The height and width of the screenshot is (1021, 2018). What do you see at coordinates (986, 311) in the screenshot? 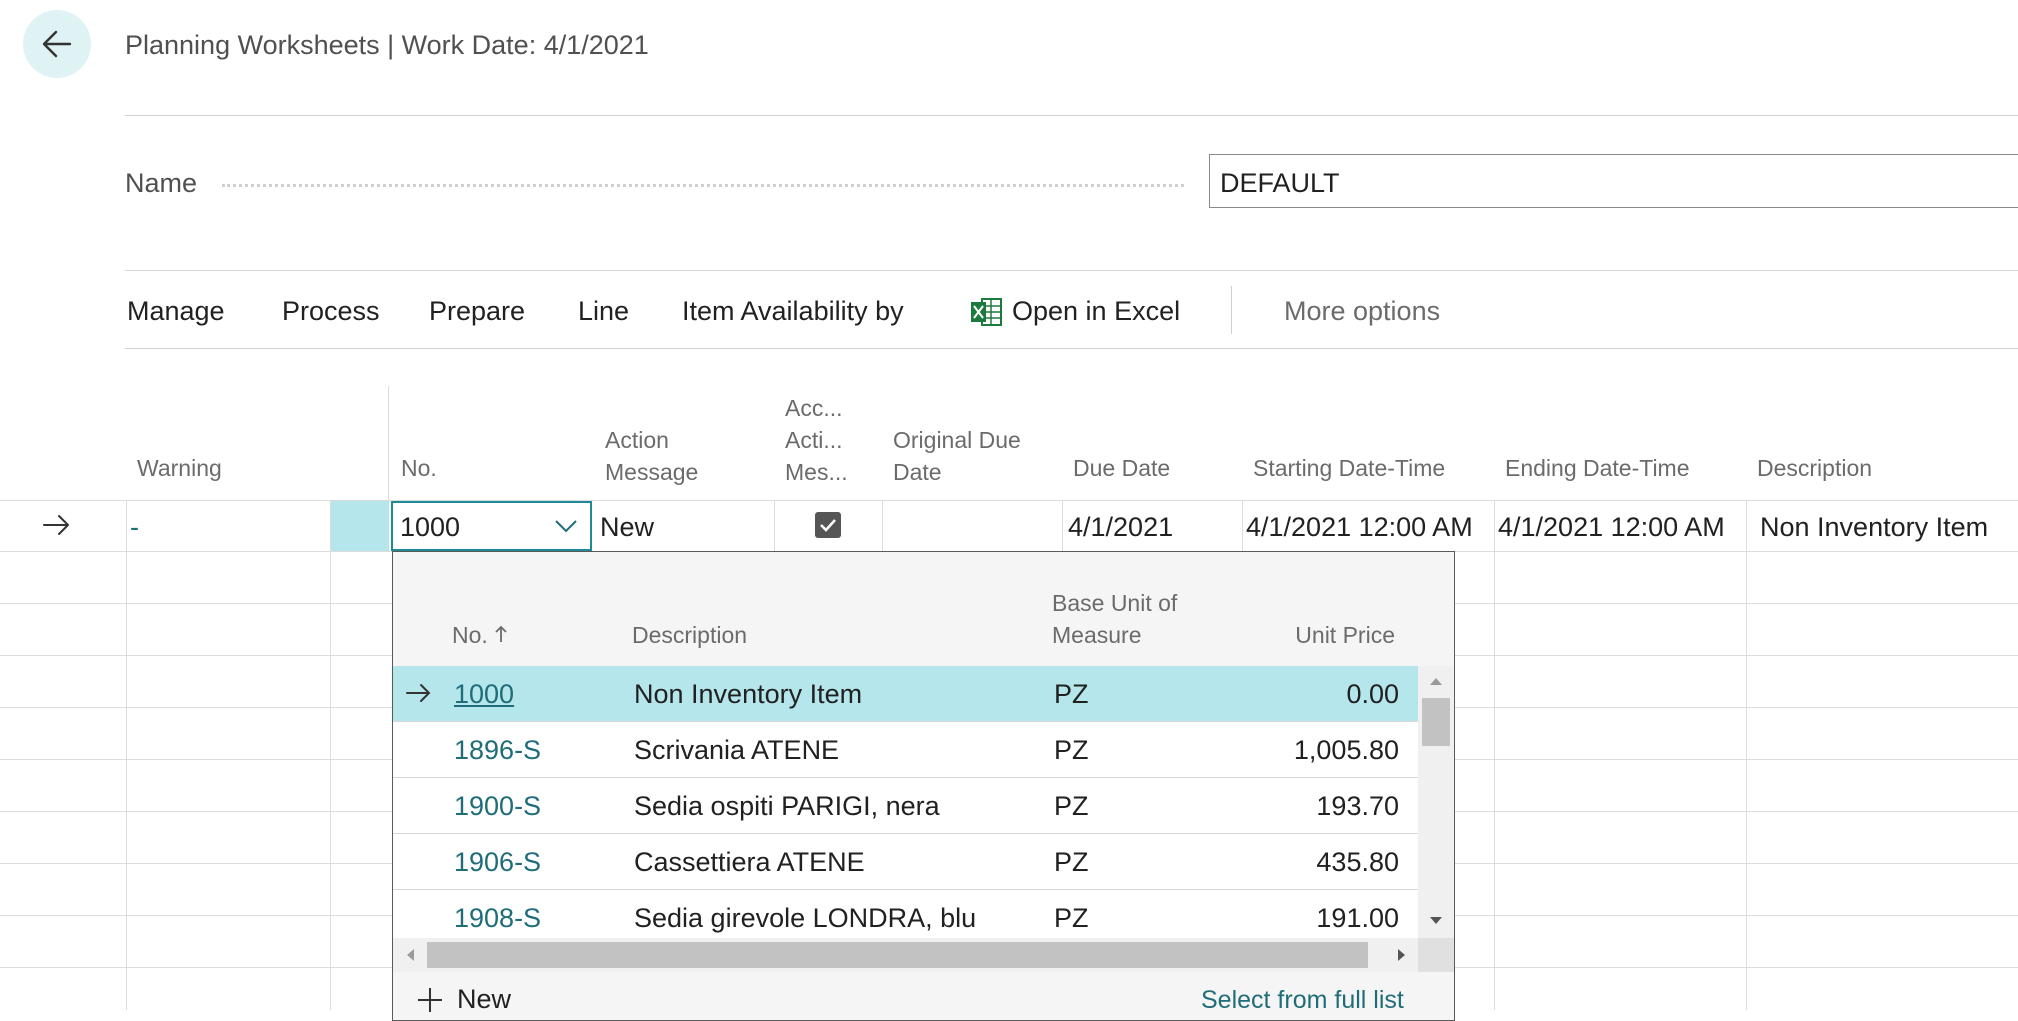
I see `excel-icon` at bounding box center [986, 311].